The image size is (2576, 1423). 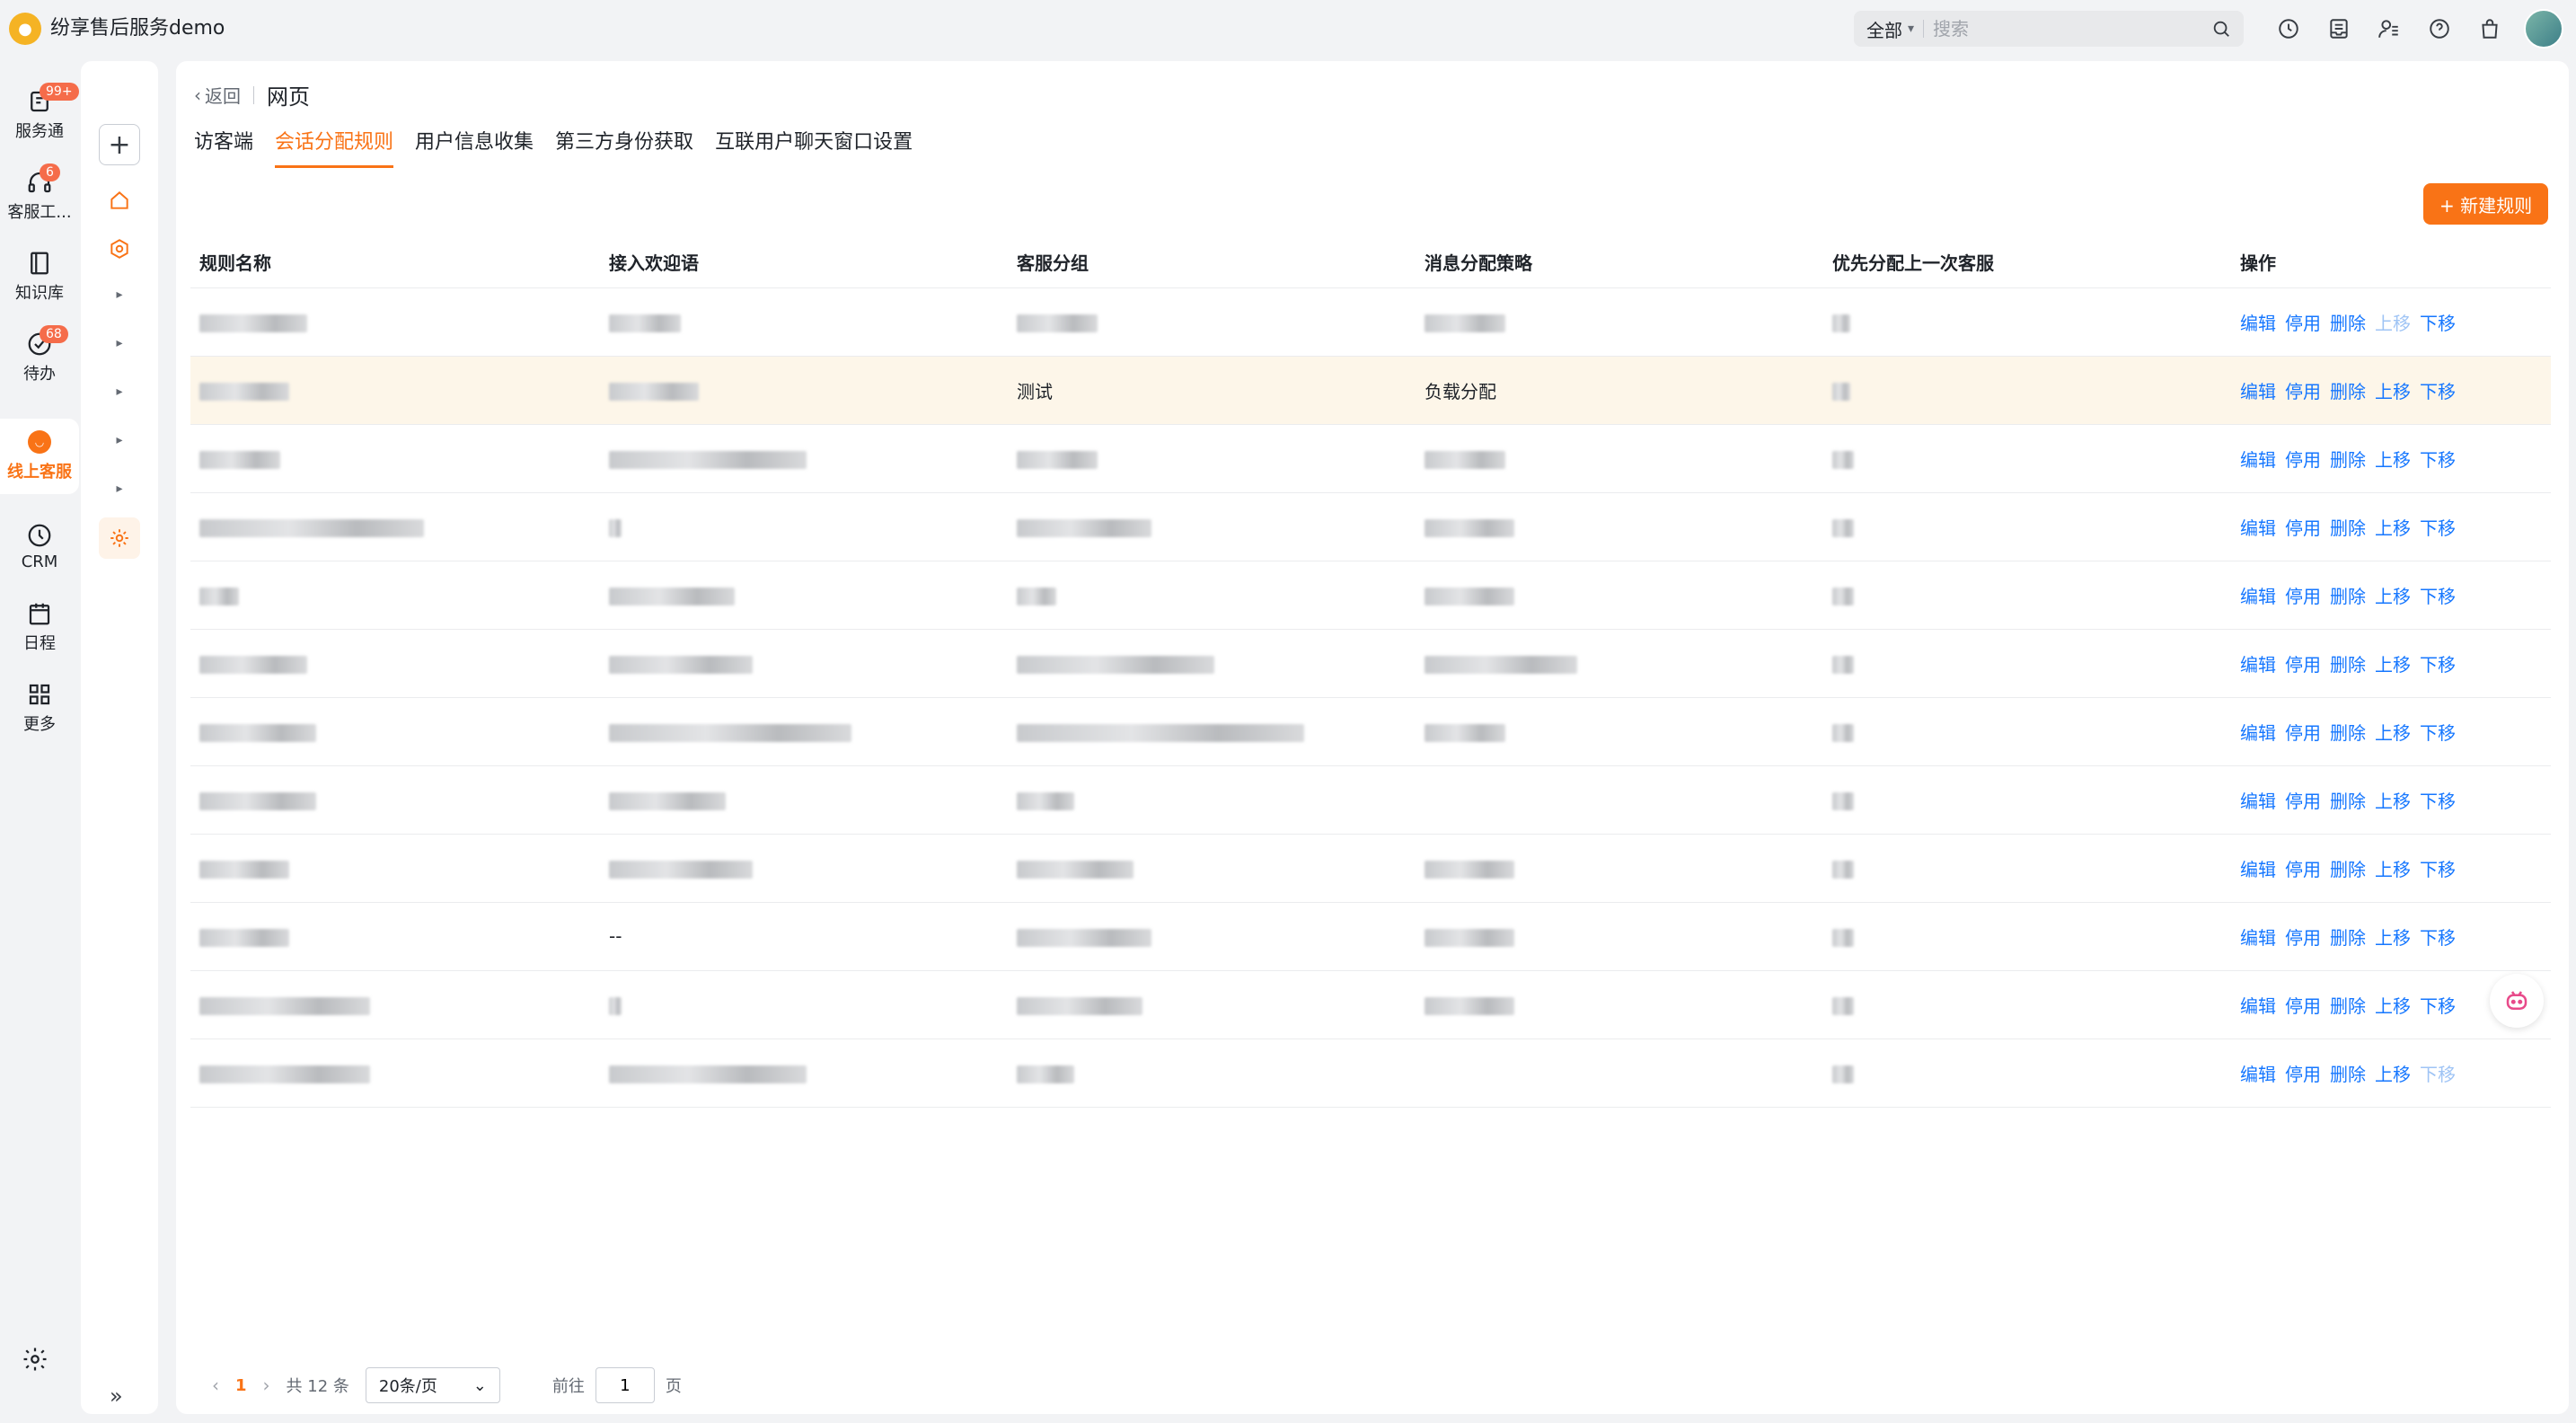 I want to click on help-icon, so click(x=2439, y=29).